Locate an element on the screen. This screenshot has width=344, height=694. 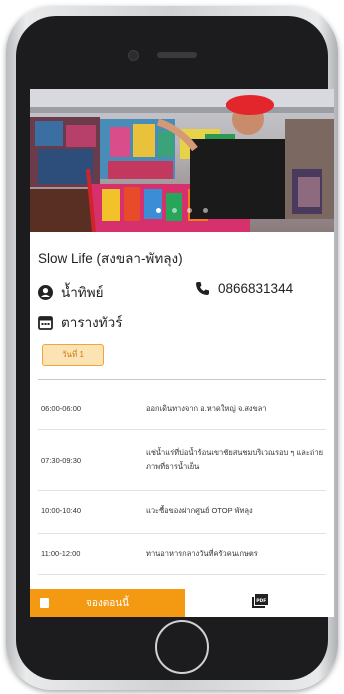
user-icon is located at coordinates (45, 292).